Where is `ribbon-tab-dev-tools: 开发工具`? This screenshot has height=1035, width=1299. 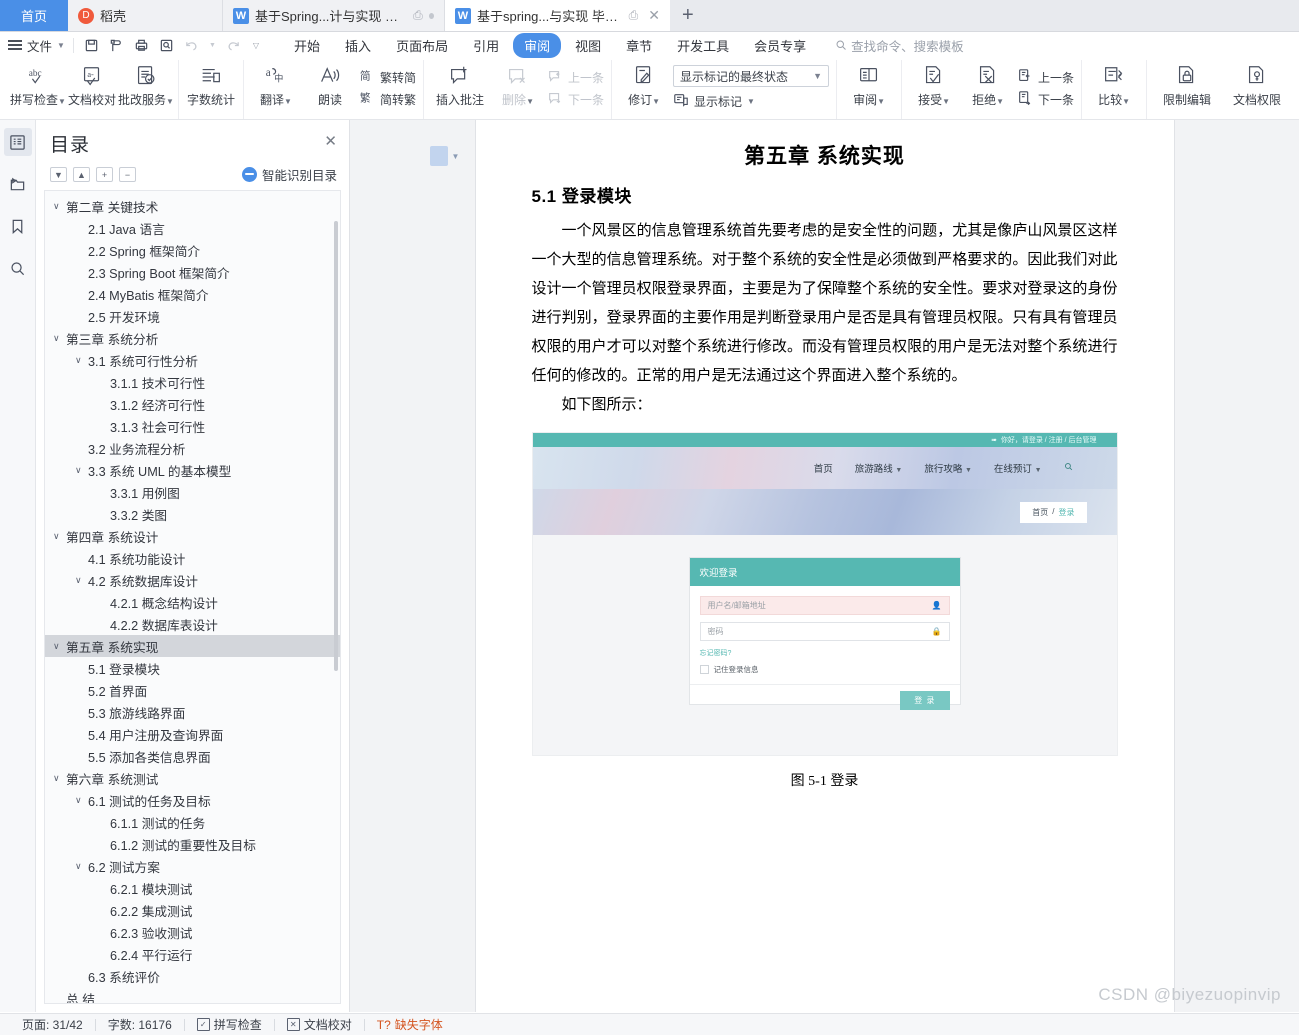 ribbon-tab-dev-tools: 开发工具 is located at coordinates (703, 45).